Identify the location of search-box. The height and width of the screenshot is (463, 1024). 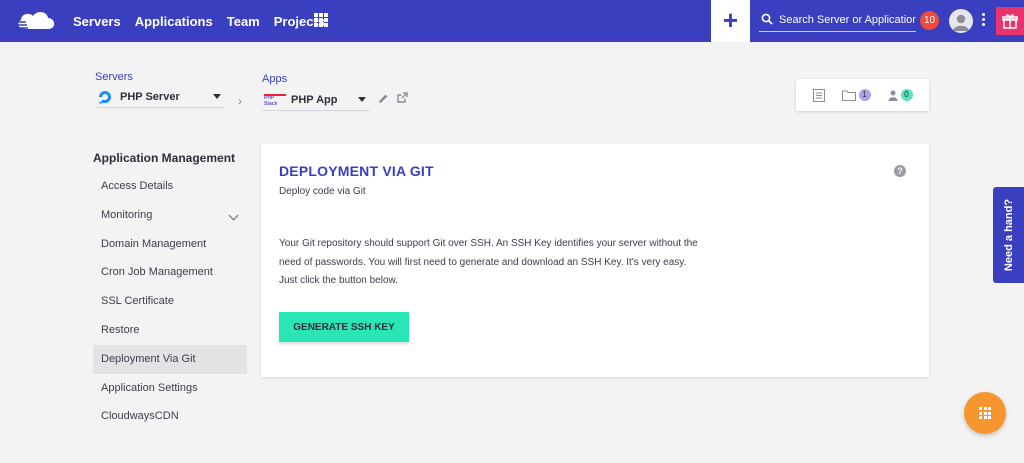
(837, 21).